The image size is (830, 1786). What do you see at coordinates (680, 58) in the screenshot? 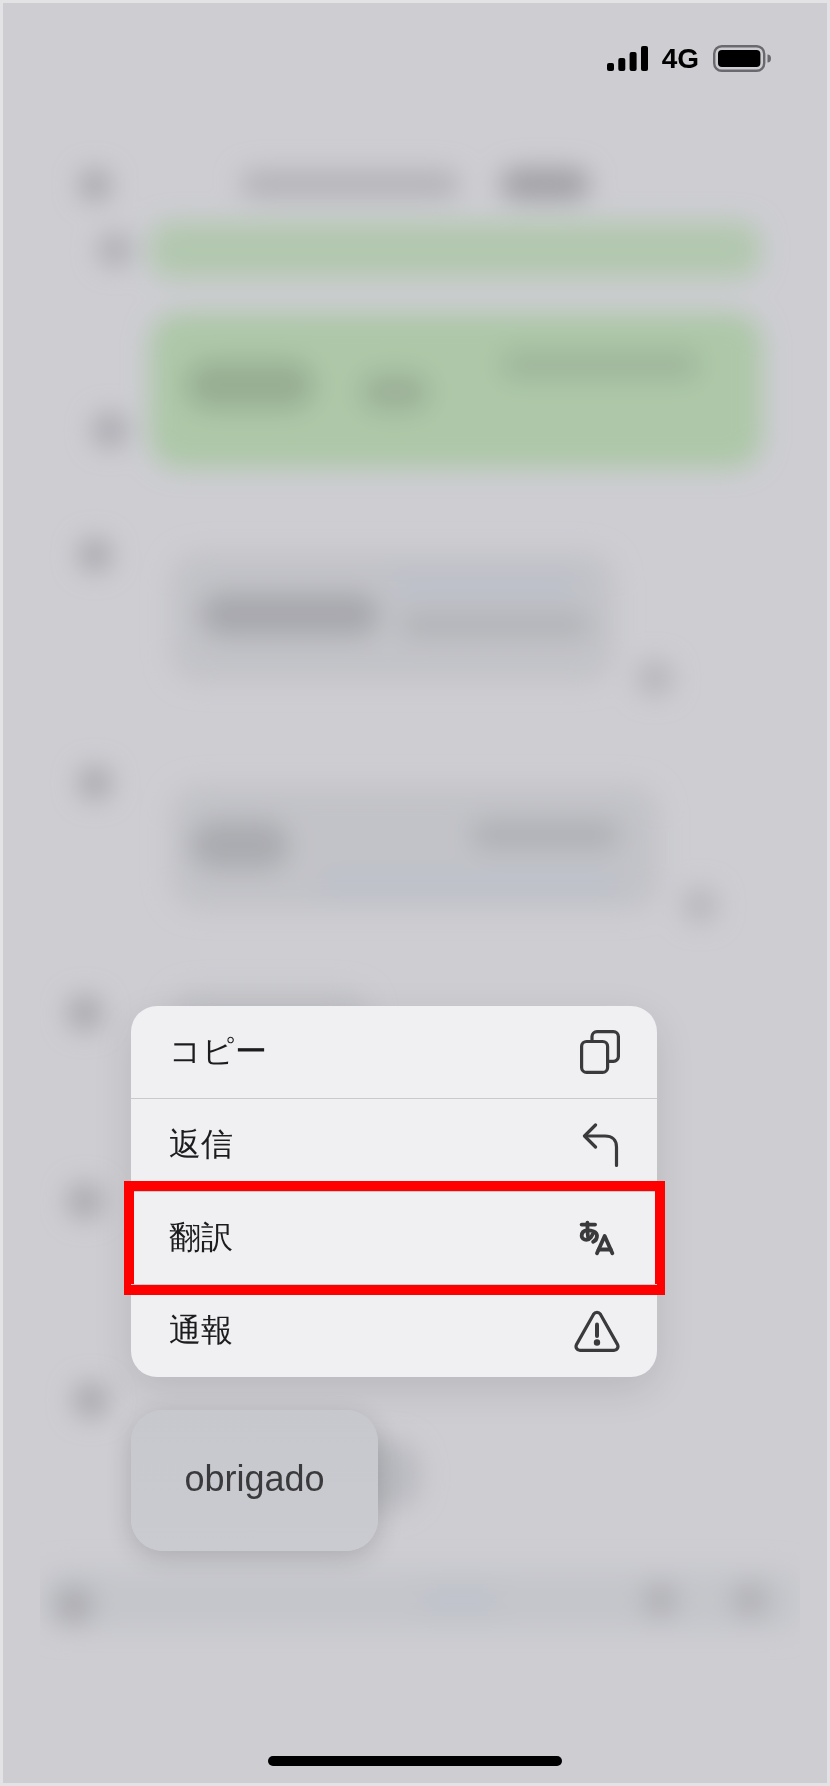
I see `network-label: 4G` at bounding box center [680, 58].